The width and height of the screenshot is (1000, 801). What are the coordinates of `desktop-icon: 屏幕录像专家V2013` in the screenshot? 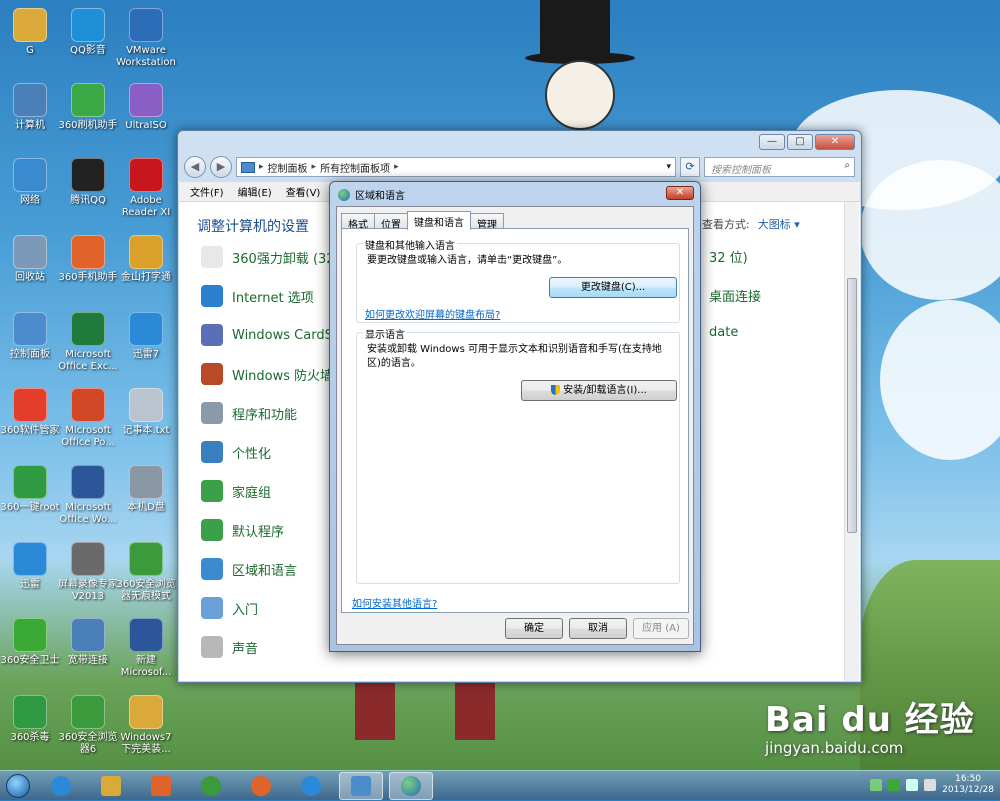 It's located at (88, 572).